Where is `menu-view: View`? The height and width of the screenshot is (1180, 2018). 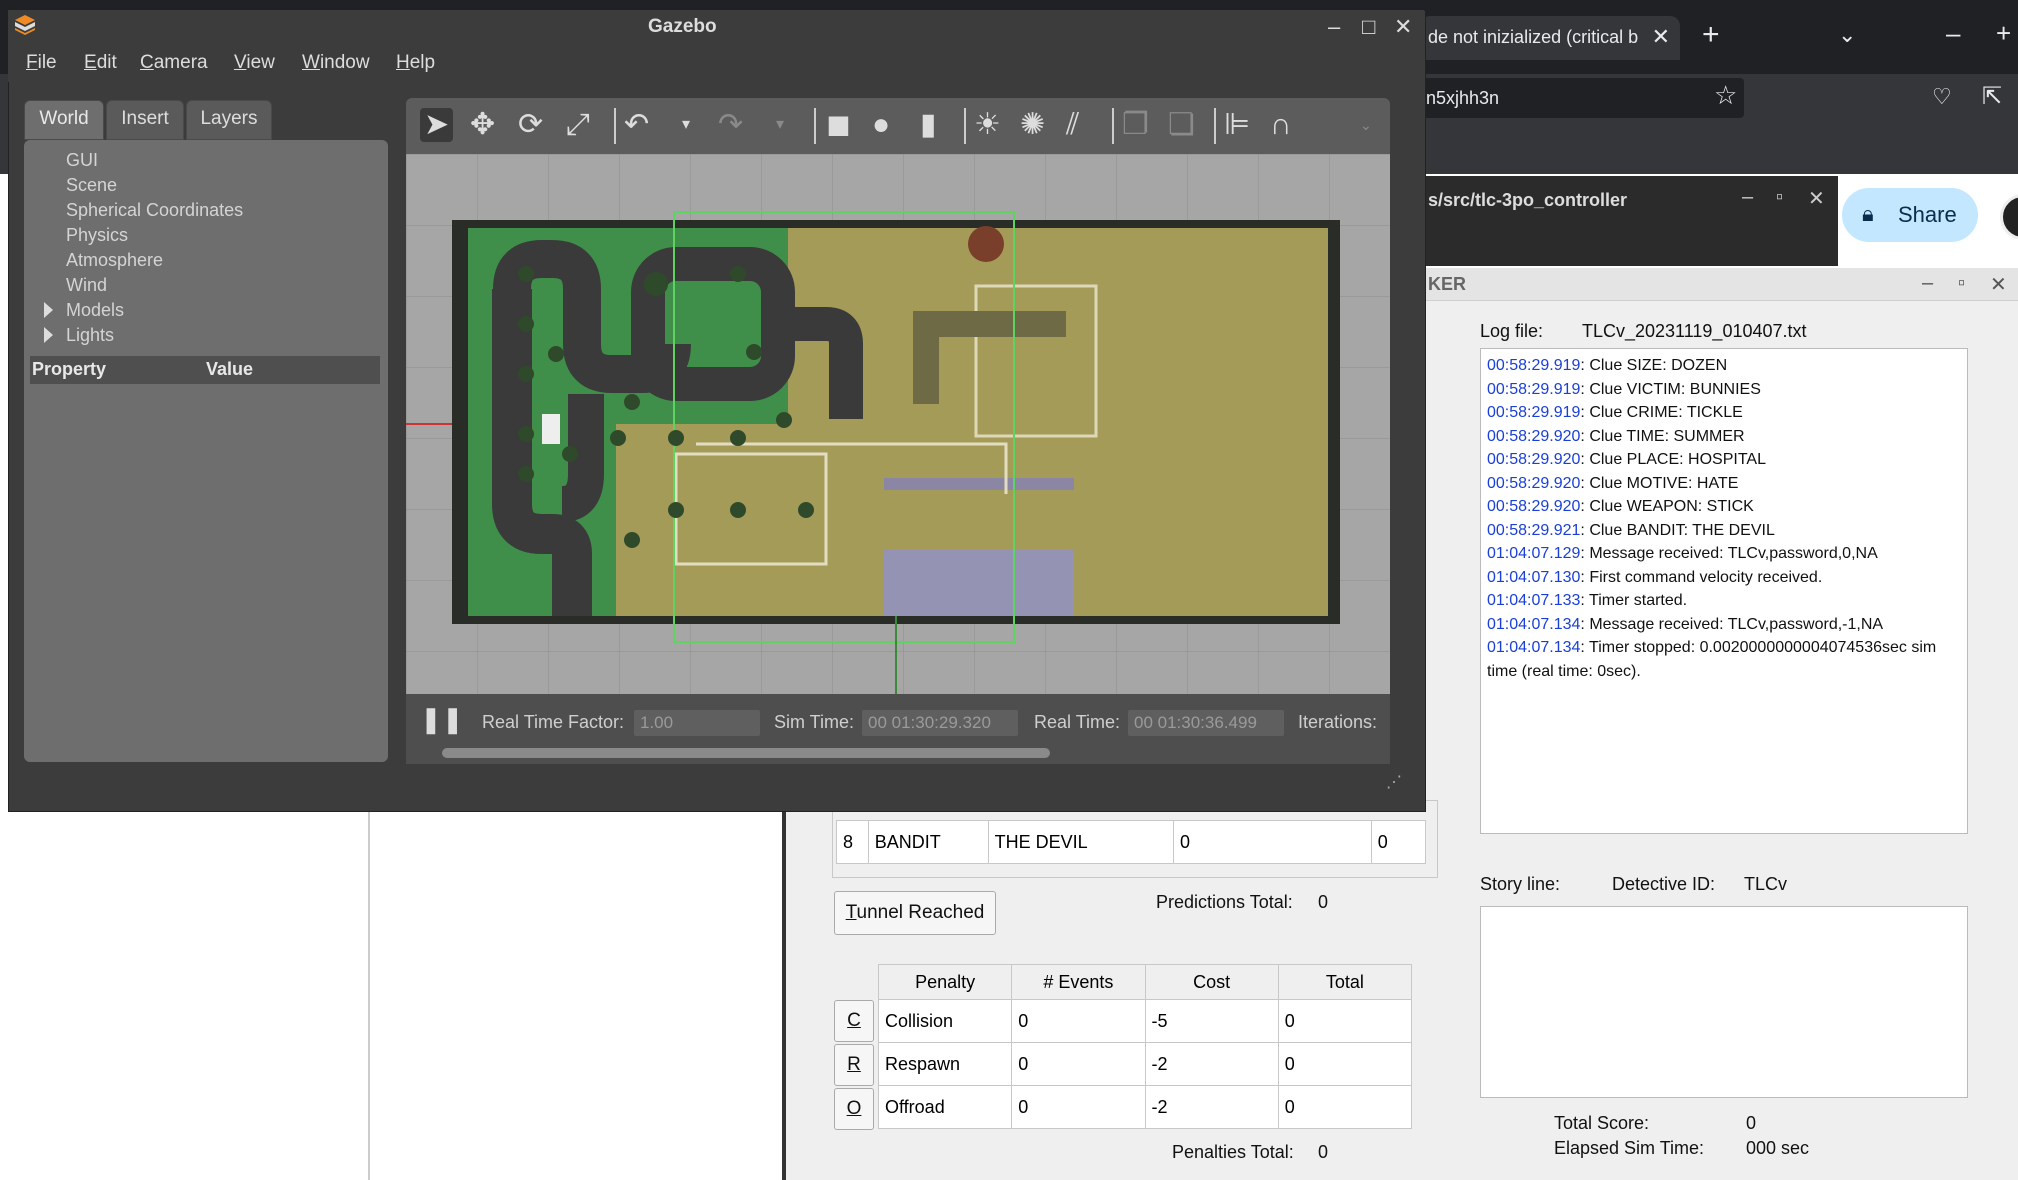
menu-view: View is located at coordinates (254, 63).